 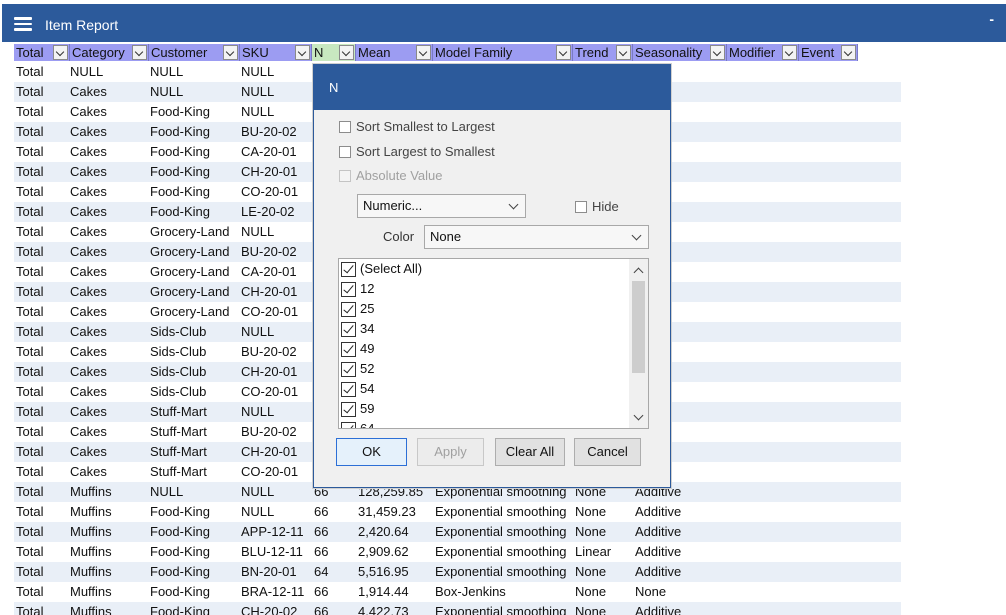 I want to click on clear-all-button: Clear All, so click(x=530, y=452).